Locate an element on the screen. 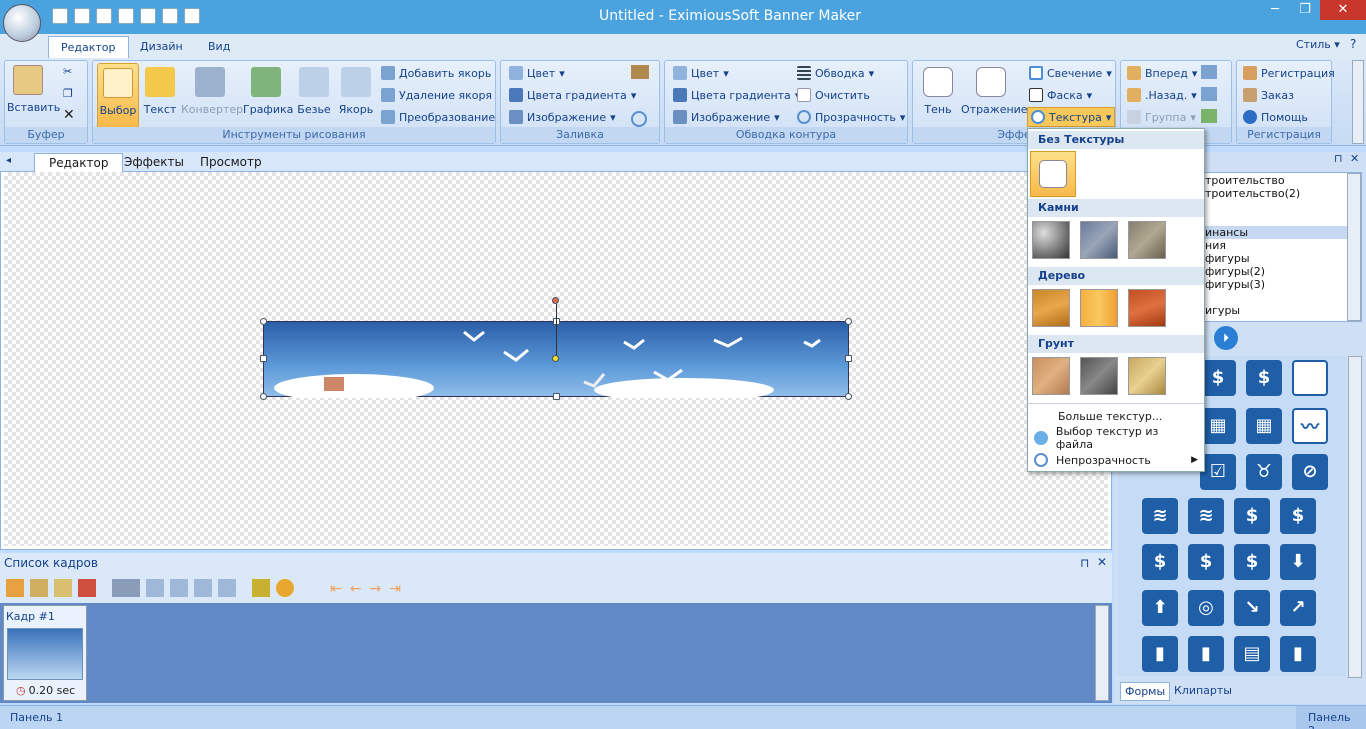  outline-image-button: Изображение ▾ is located at coordinates (726, 117).